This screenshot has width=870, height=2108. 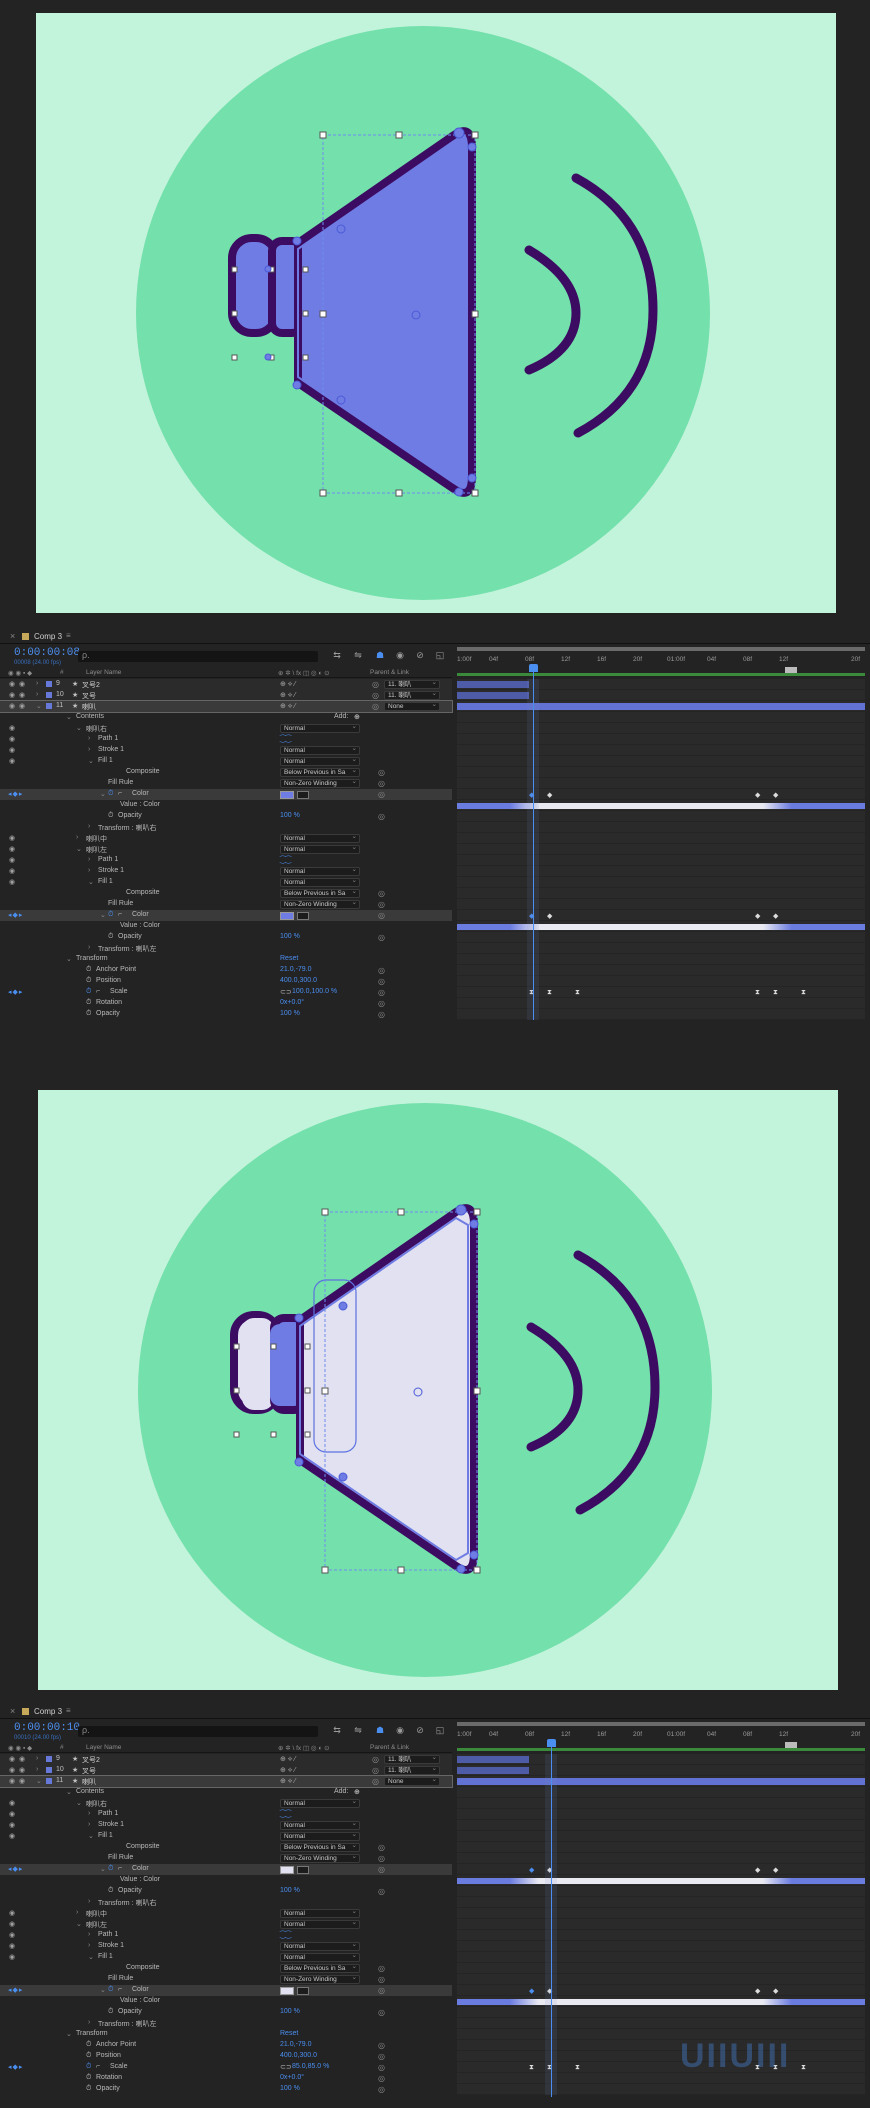 I want to click on scale-value: 100.0,100.0 %, so click(x=314, y=991).